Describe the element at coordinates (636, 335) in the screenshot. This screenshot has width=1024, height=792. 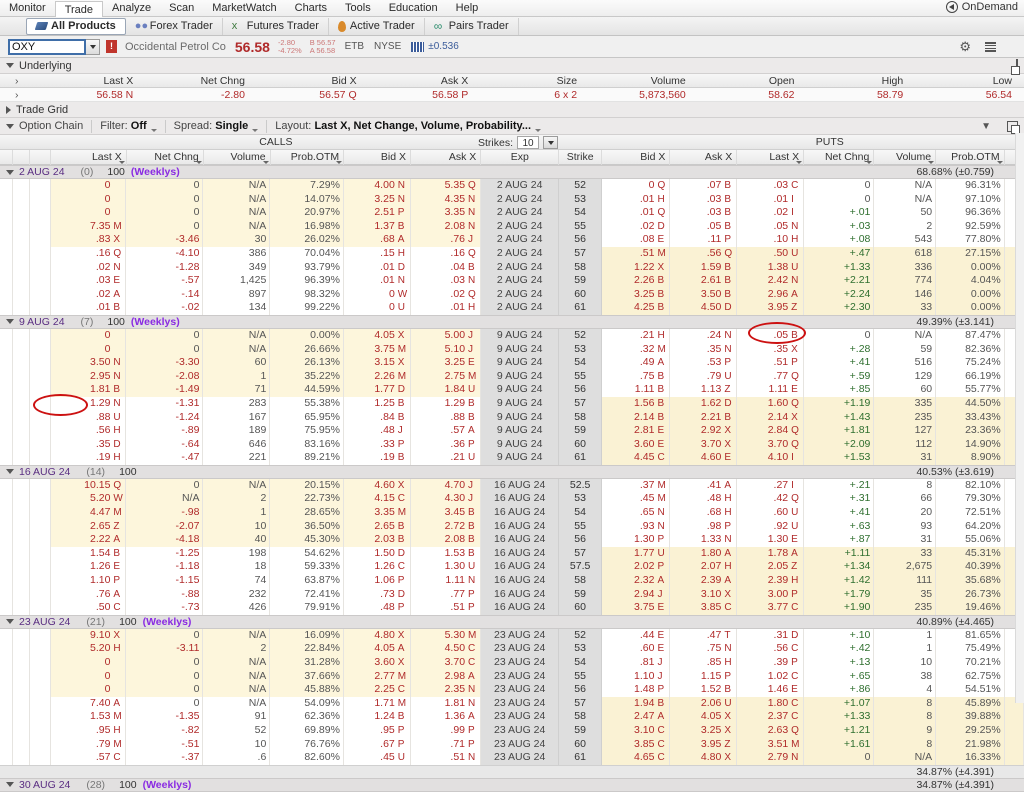
I see `put-bid: .21 H` at that location.